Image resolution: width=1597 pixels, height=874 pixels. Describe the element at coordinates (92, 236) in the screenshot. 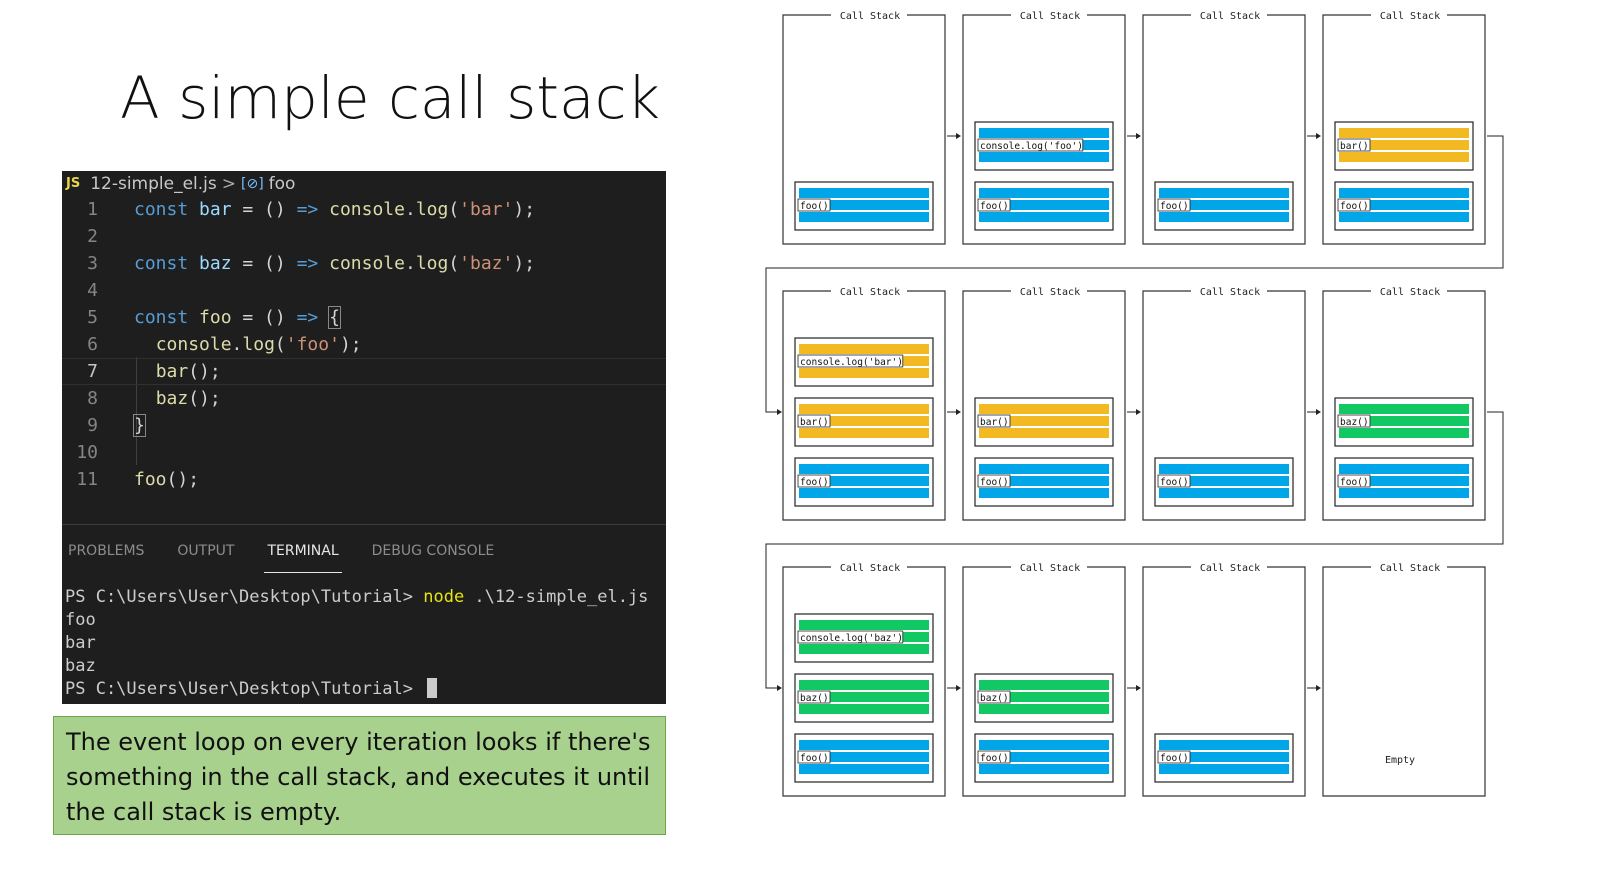

I see `line-number: 2` at that location.